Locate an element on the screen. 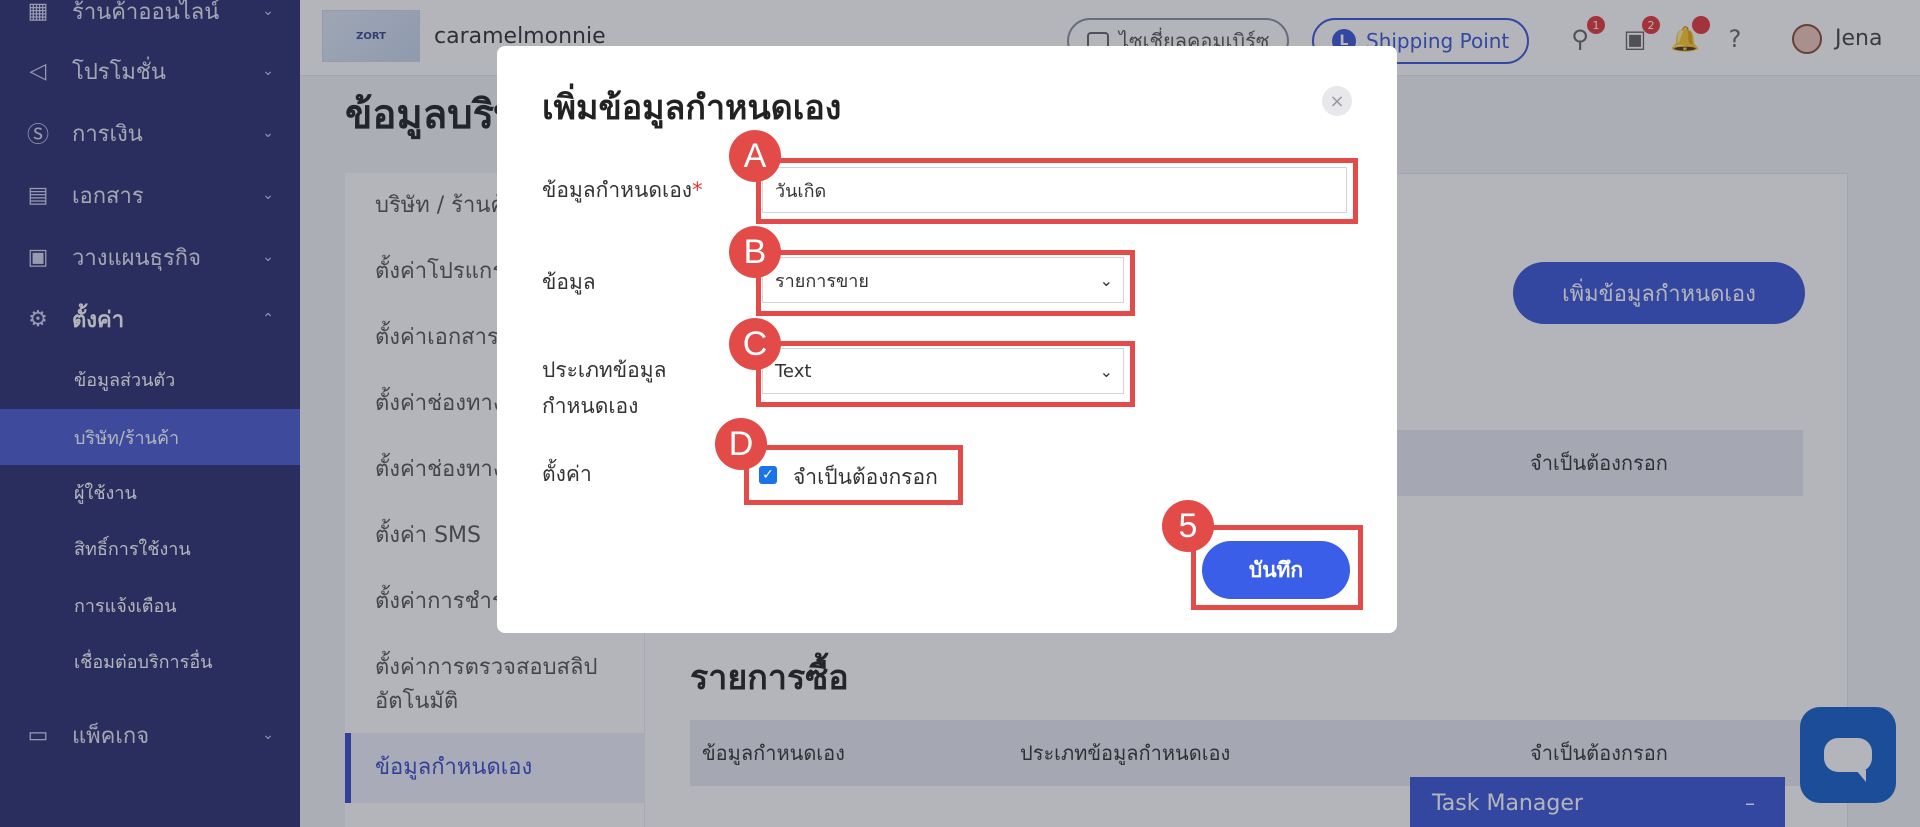 The height and width of the screenshot is (827, 1920). data-type-label: ประเภทข้อมูล กำหนดเอง is located at coordinates (604, 388).